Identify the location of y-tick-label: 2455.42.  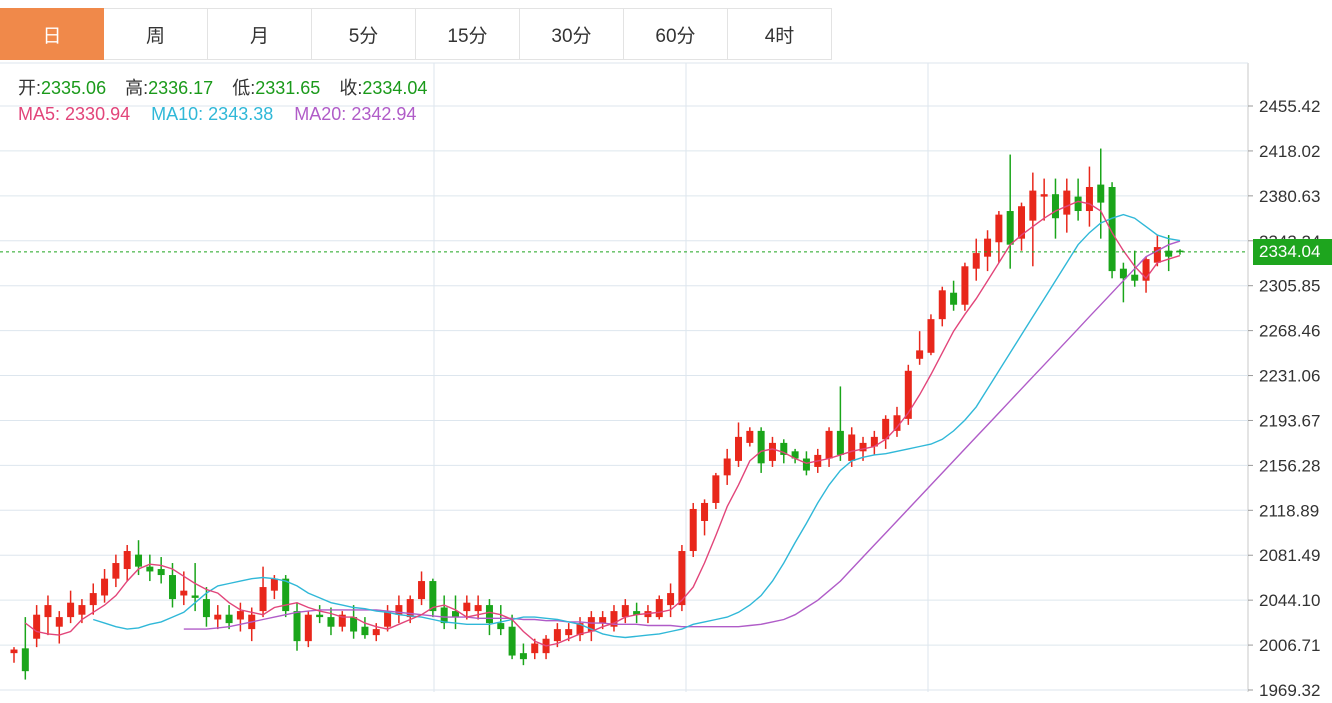
(1289, 106).